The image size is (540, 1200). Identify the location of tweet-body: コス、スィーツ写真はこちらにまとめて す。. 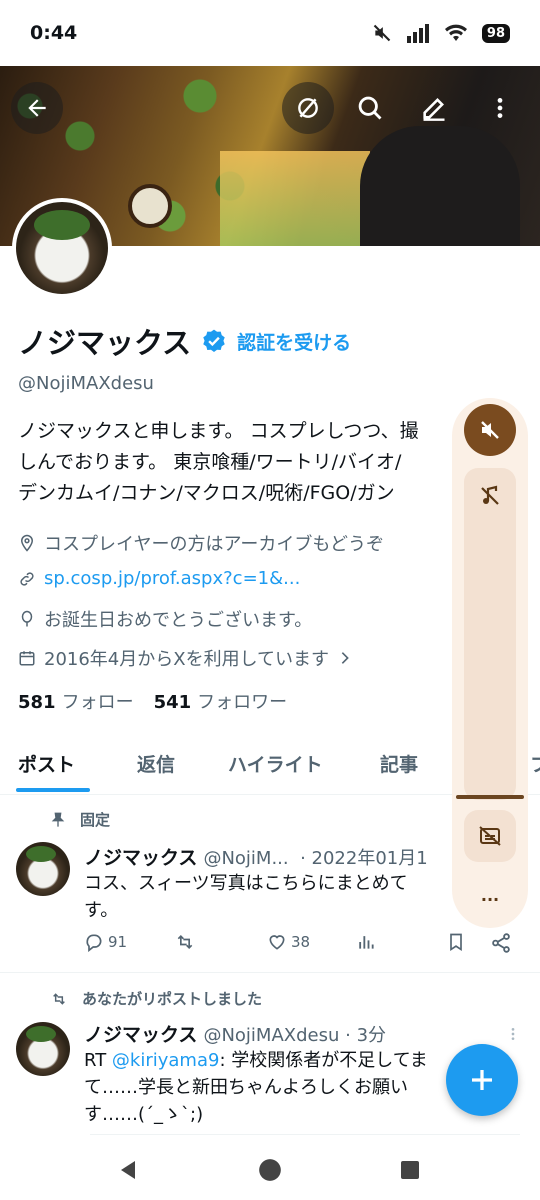
(271, 897).